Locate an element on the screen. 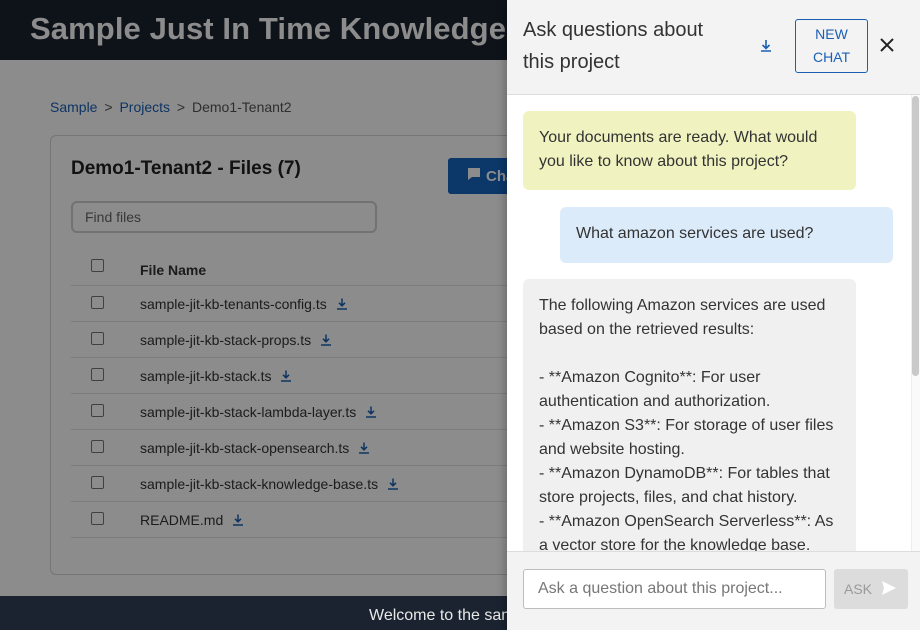 This screenshot has width=920, height=630. chat-title: Ask questions about this project is located at coordinates (613, 46).